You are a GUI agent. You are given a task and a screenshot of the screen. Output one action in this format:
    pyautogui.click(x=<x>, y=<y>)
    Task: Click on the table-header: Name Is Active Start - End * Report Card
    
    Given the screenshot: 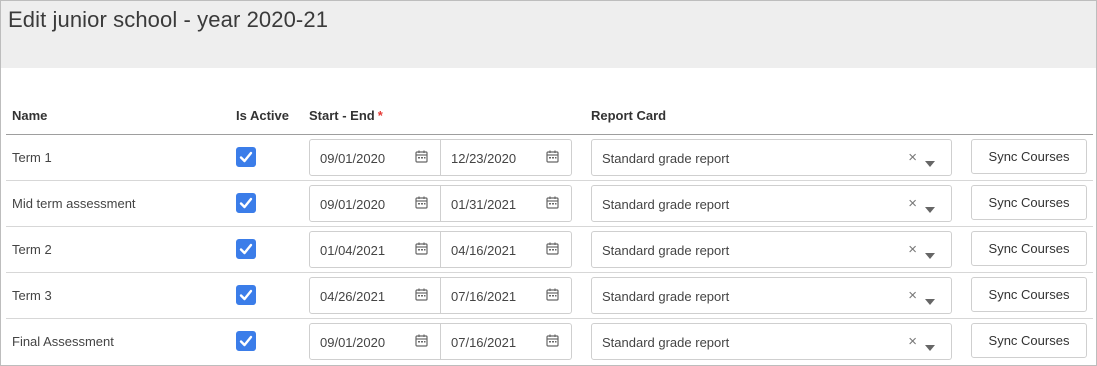 What is the action you would take?
    pyautogui.click(x=549, y=116)
    